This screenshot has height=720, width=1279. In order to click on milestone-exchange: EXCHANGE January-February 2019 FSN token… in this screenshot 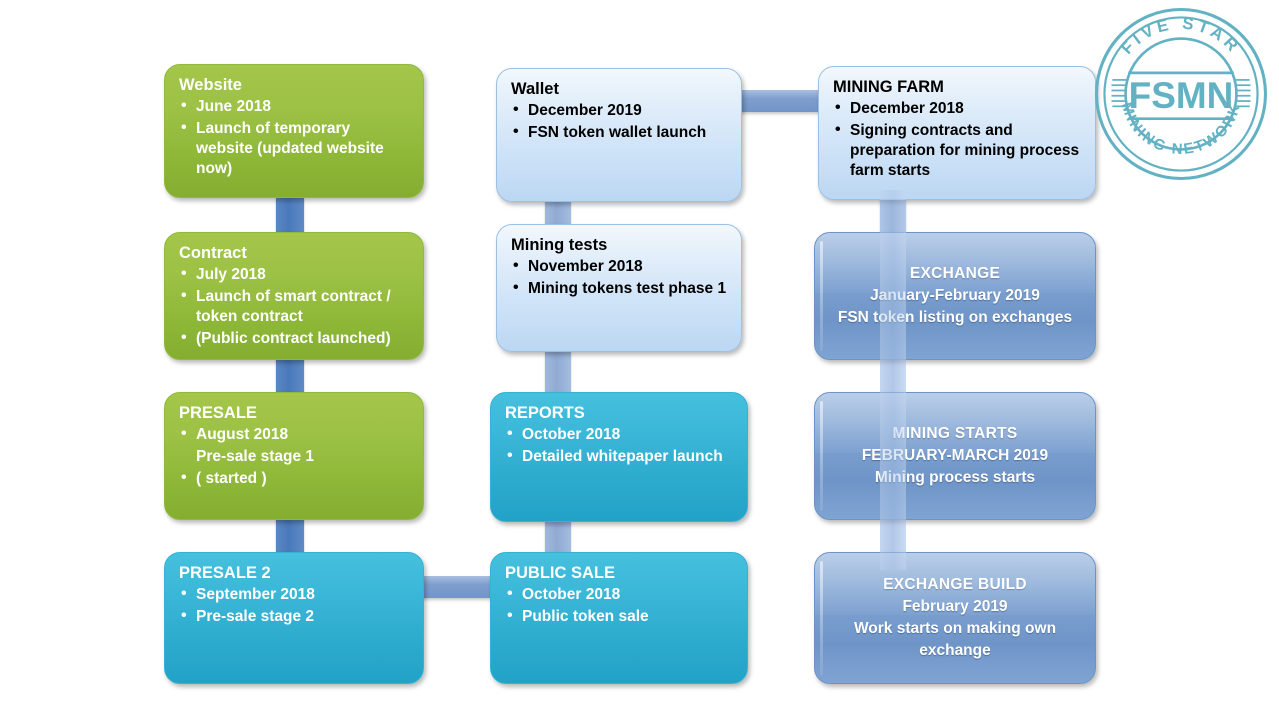, I will do `click(955, 296)`.